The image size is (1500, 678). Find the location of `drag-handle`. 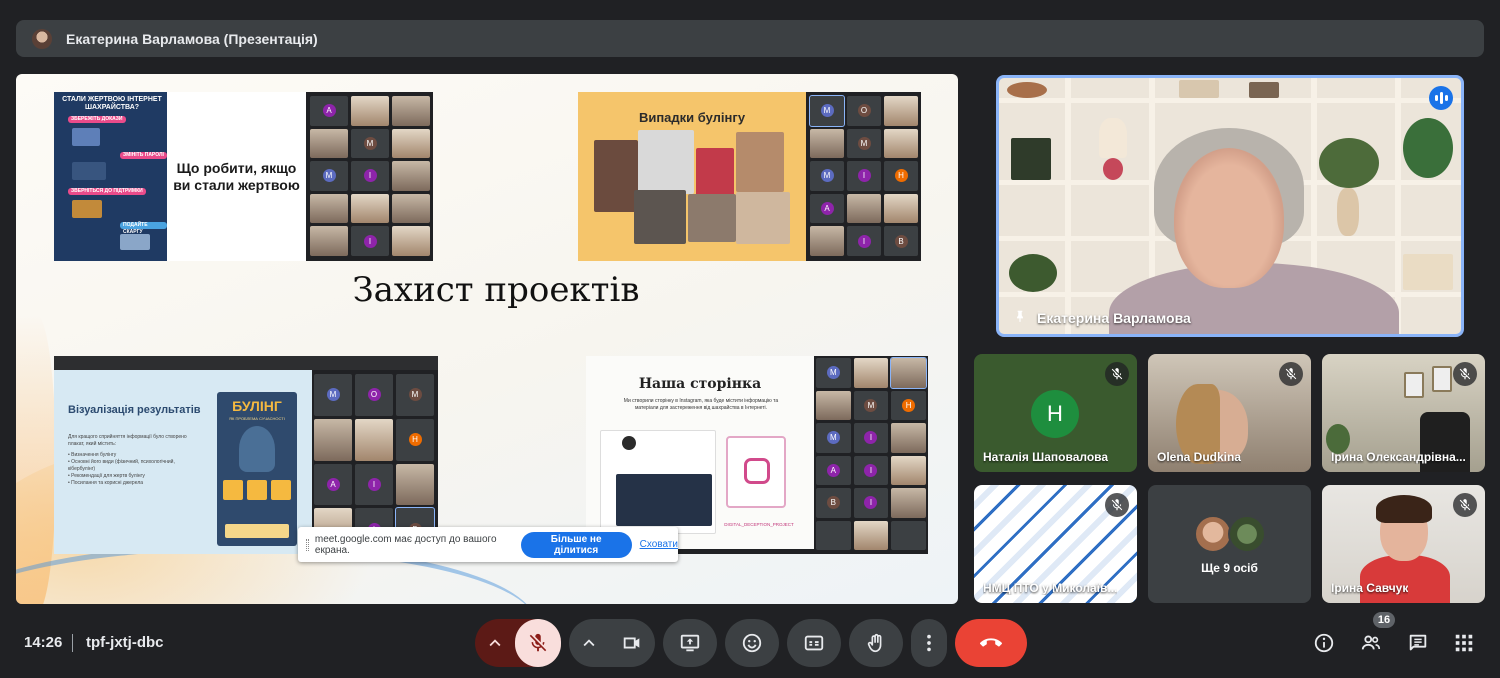

drag-handle is located at coordinates (307, 544).